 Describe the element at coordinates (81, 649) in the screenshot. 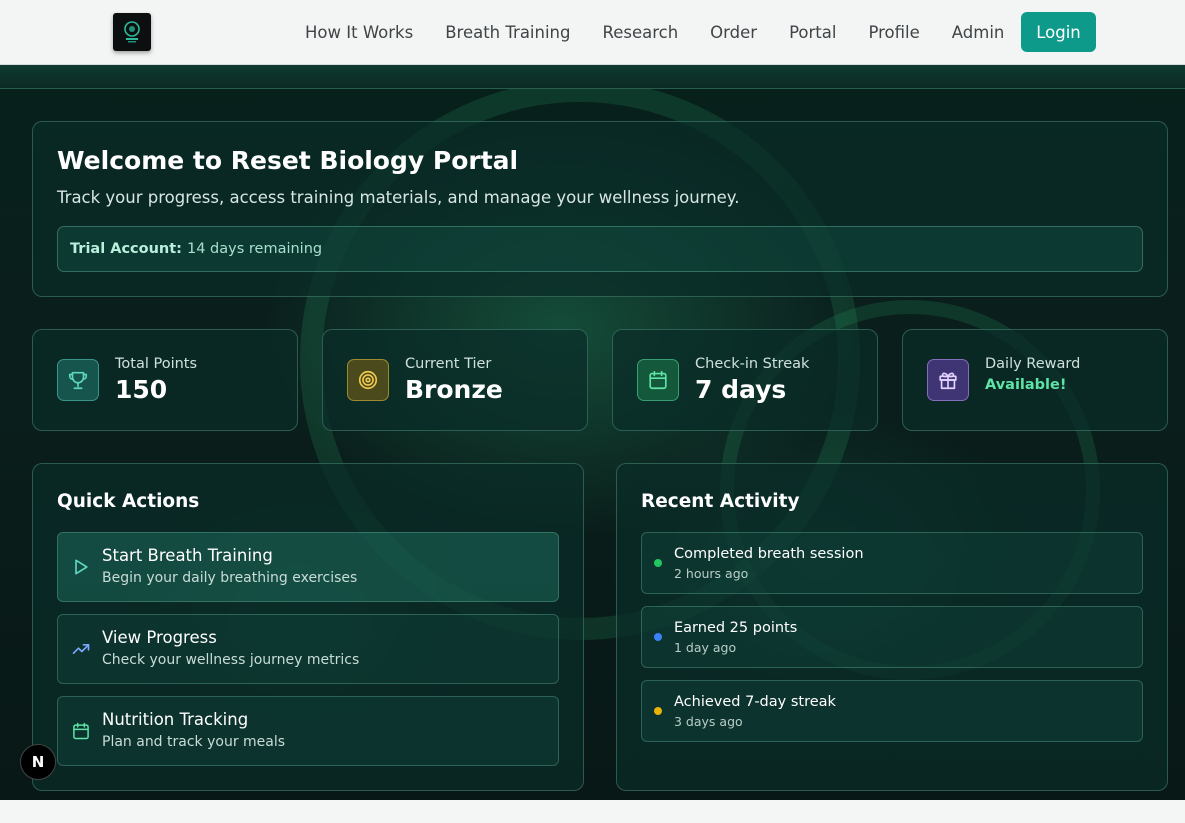

I see `trending-up-icon` at that location.